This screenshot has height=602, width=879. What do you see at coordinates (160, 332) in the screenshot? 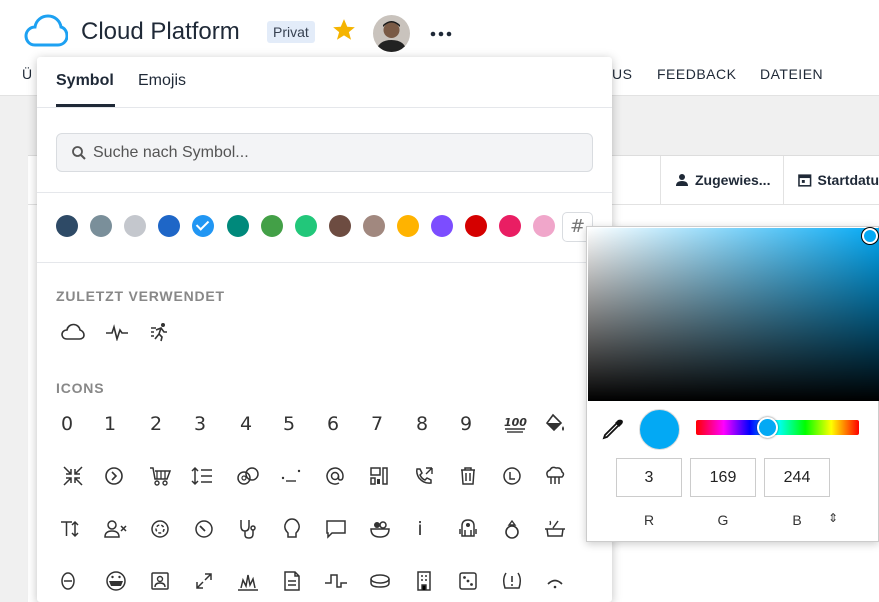
I see `recent-emergency-exit-icon` at bounding box center [160, 332].